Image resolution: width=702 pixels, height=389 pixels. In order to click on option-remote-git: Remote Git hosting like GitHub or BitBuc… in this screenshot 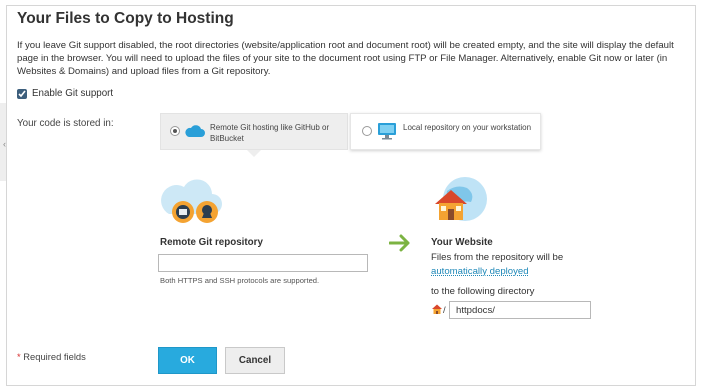, I will do `click(254, 135)`.